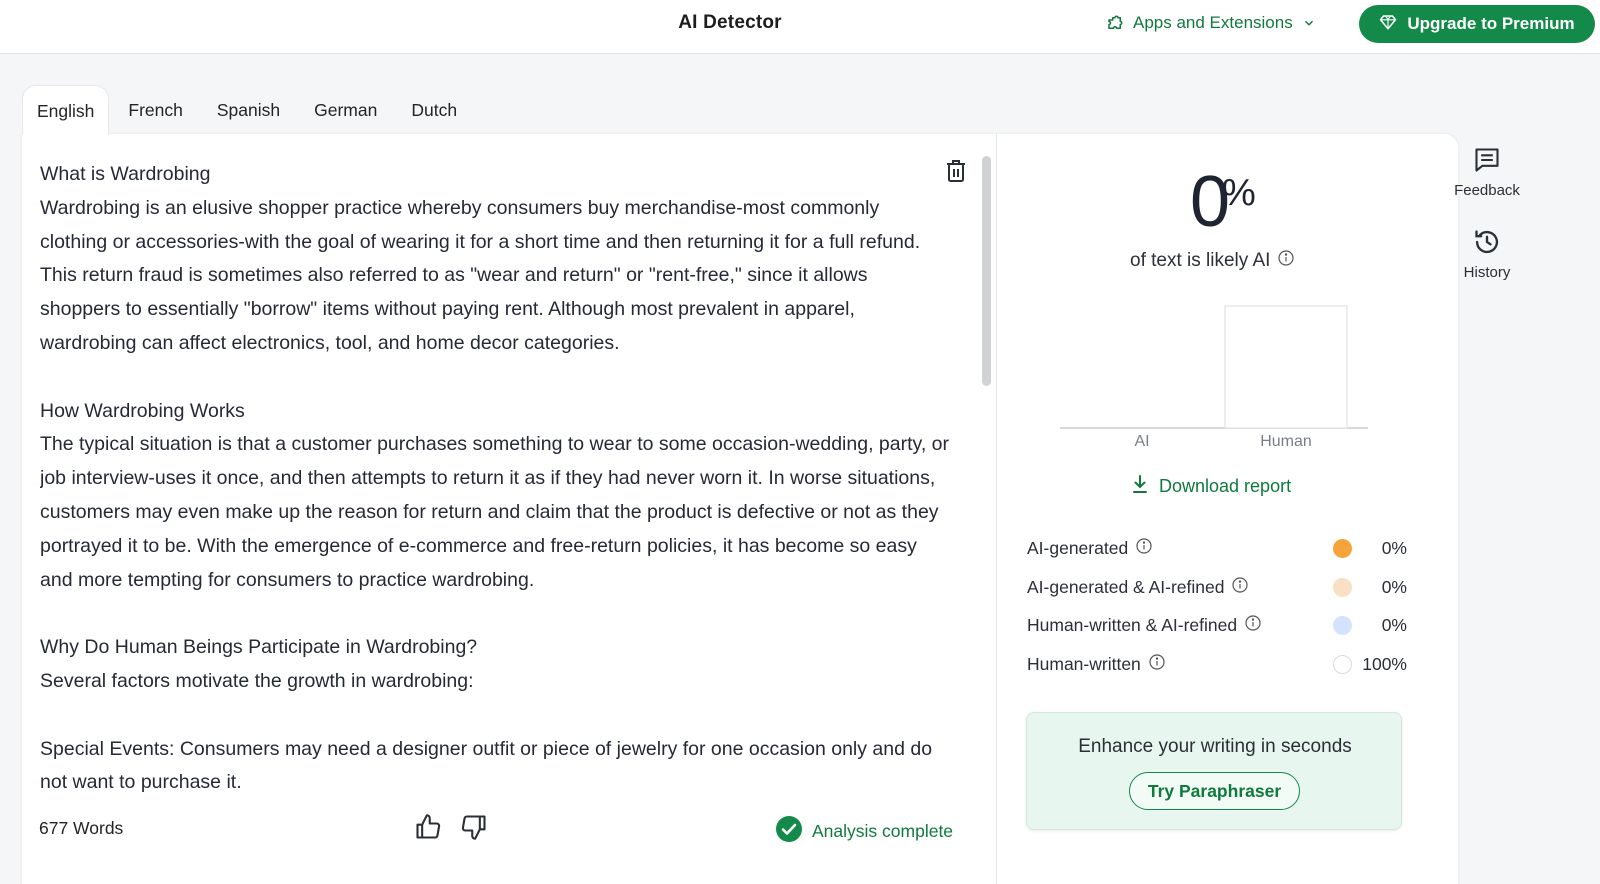  I want to click on analysis-status: Analysis complete, so click(864, 831).